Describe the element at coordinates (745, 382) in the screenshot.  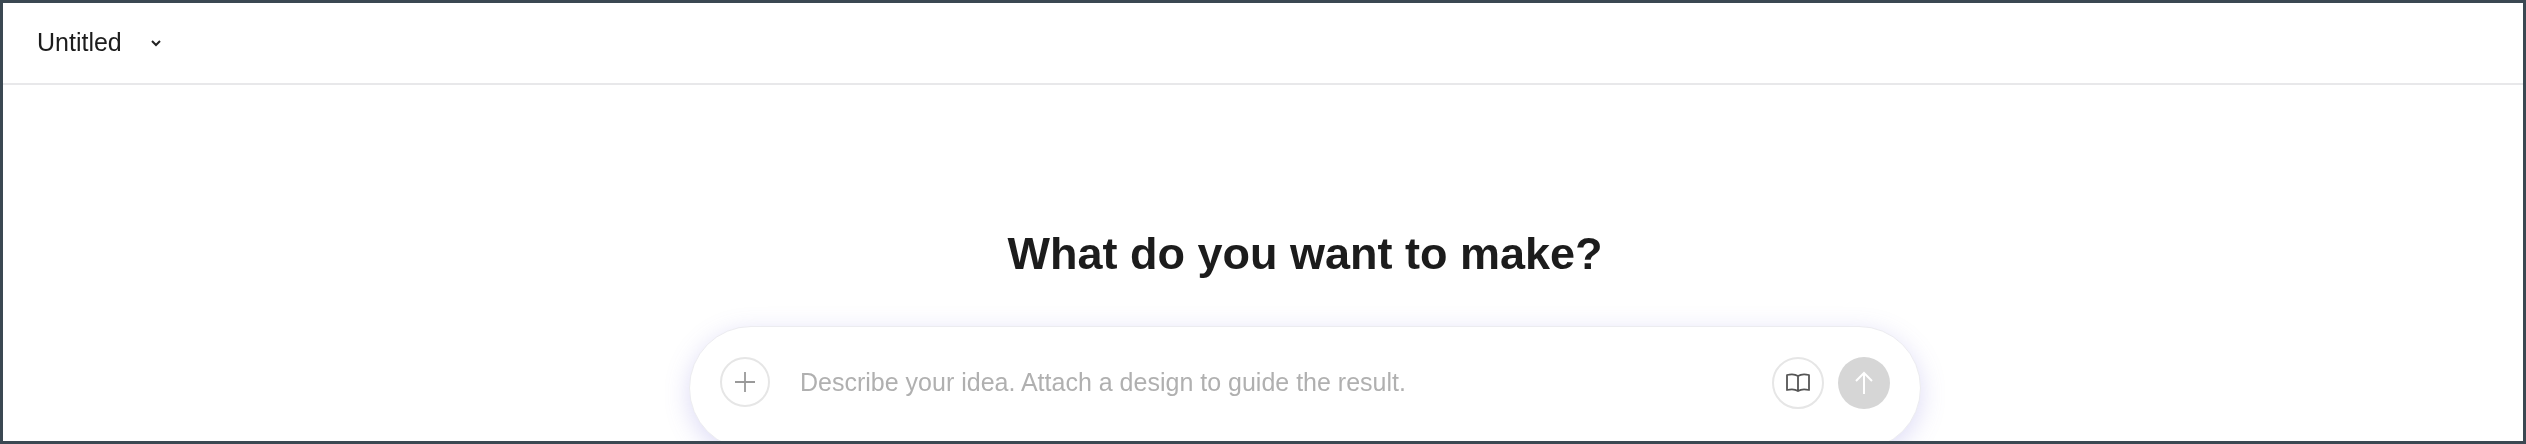
I see `plus-icon` at that location.